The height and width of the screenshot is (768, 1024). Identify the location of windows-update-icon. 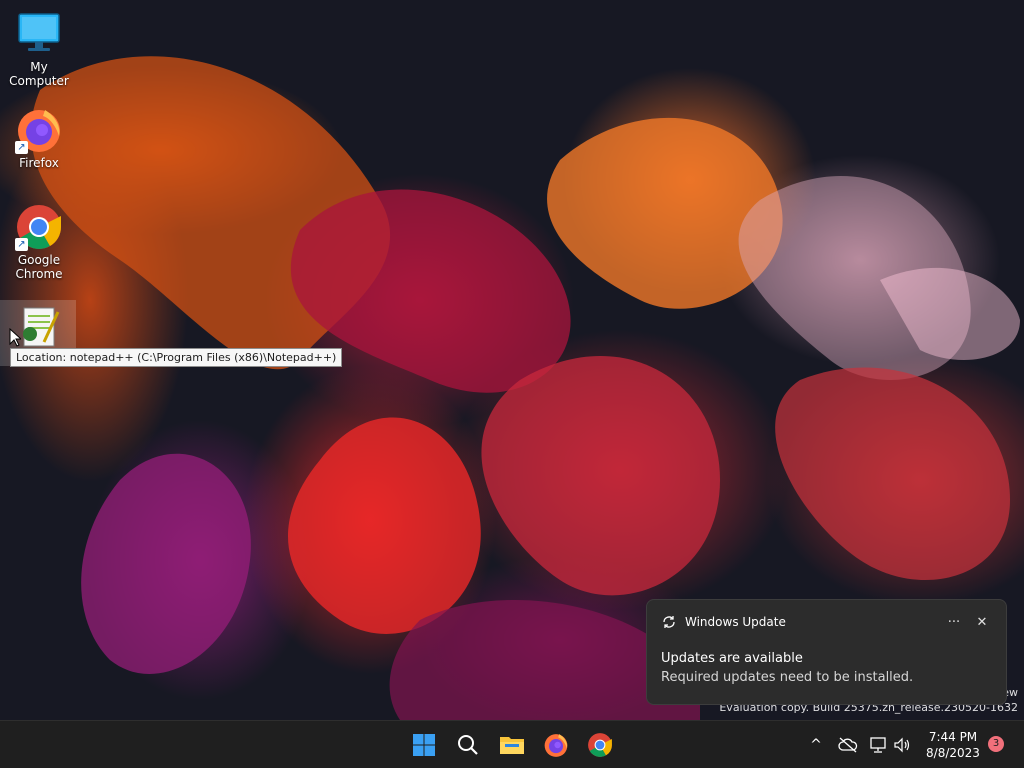
(669, 622).